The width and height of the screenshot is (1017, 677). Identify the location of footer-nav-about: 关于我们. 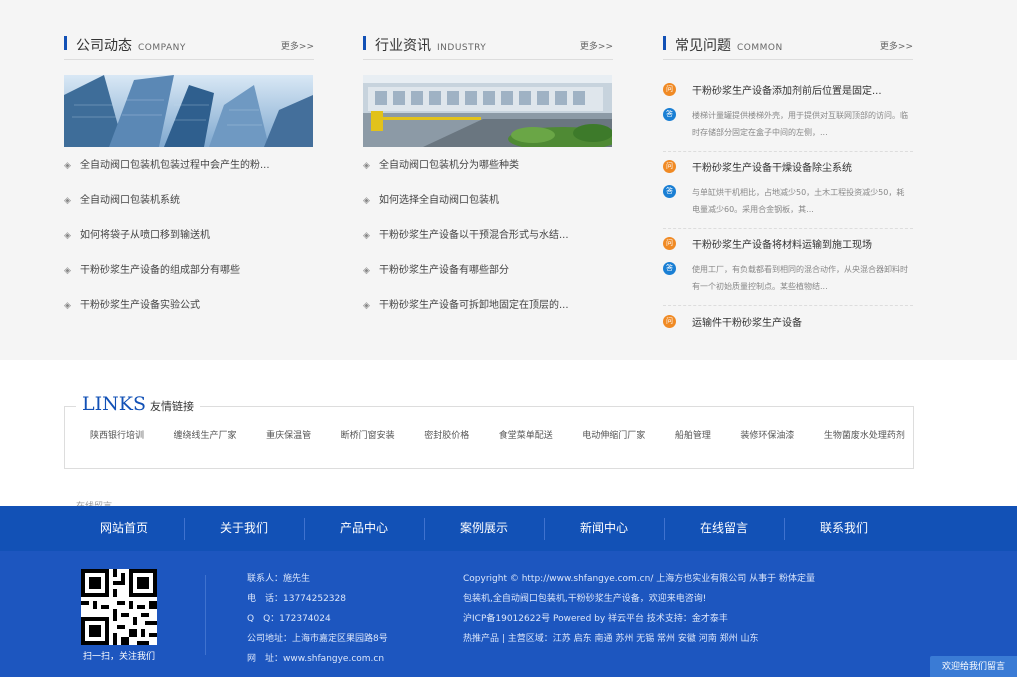
(244, 528).